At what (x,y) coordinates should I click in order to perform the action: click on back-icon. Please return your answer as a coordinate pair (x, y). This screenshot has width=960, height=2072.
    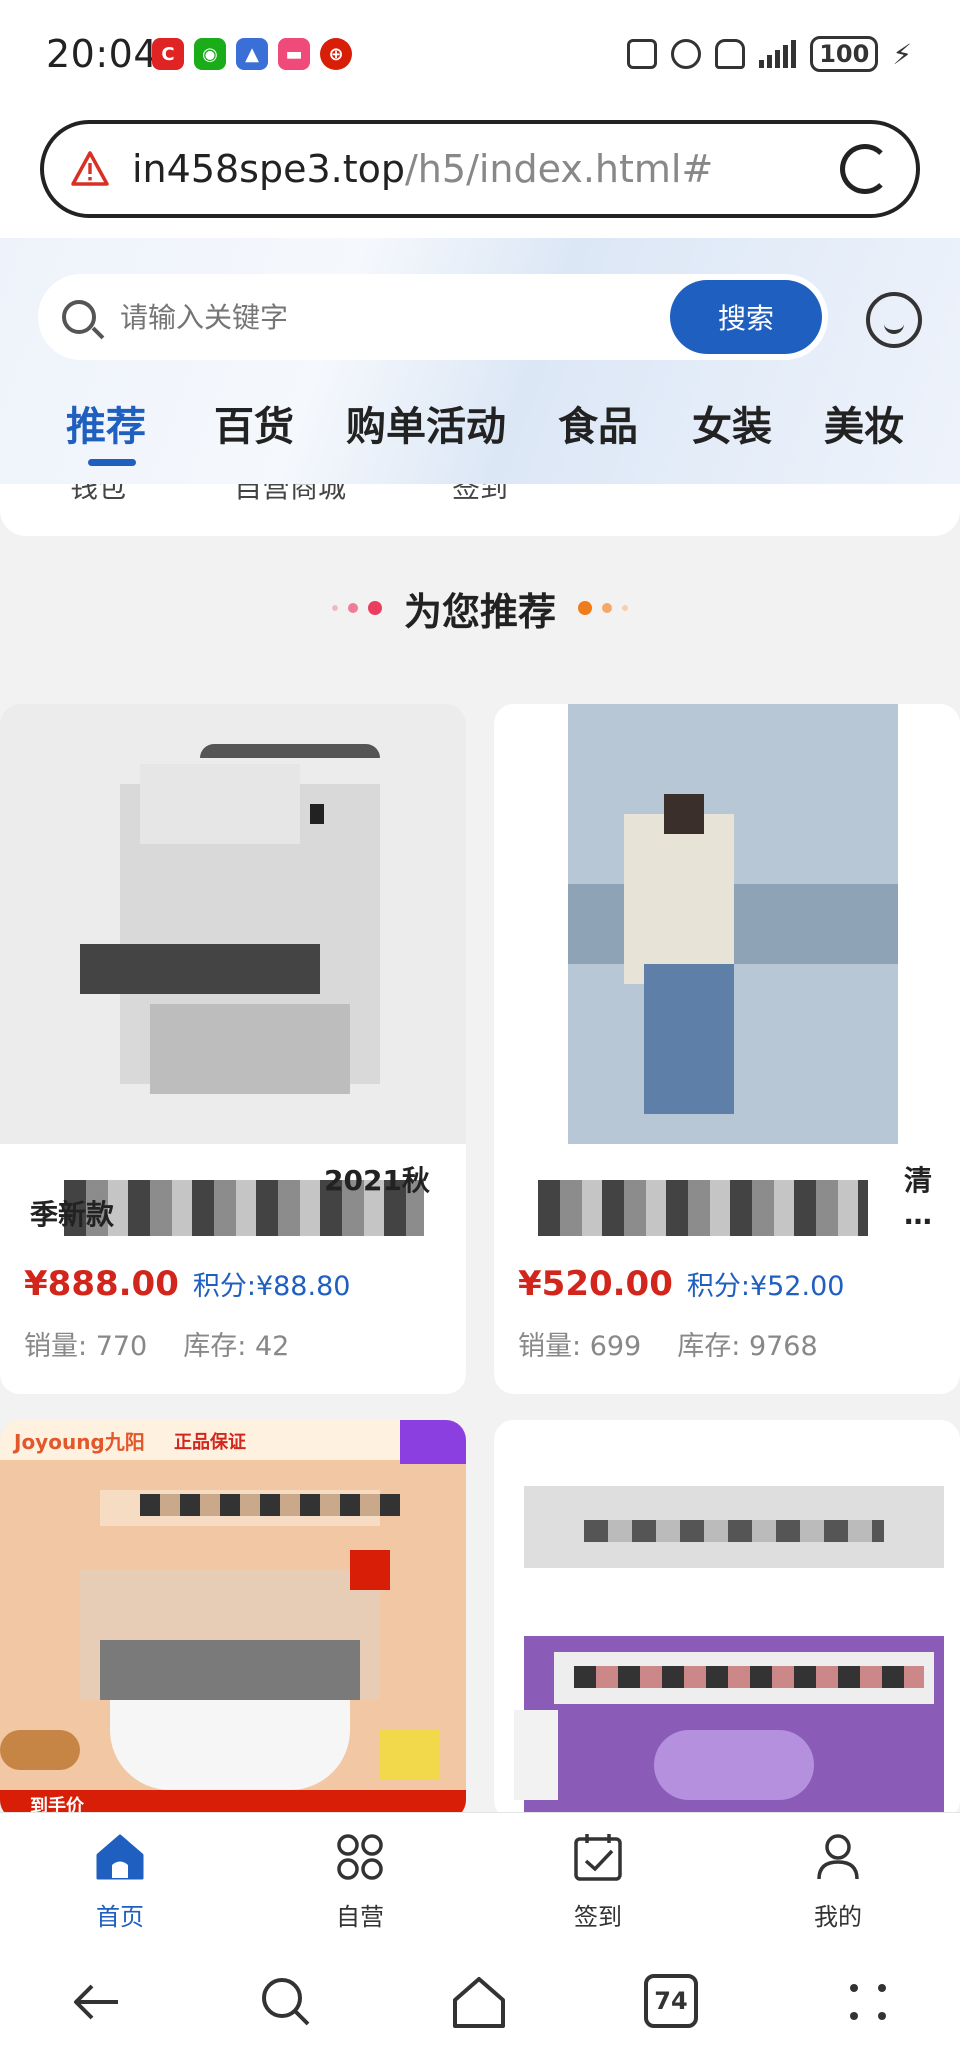
    Looking at the image, I should click on (96, 2002).